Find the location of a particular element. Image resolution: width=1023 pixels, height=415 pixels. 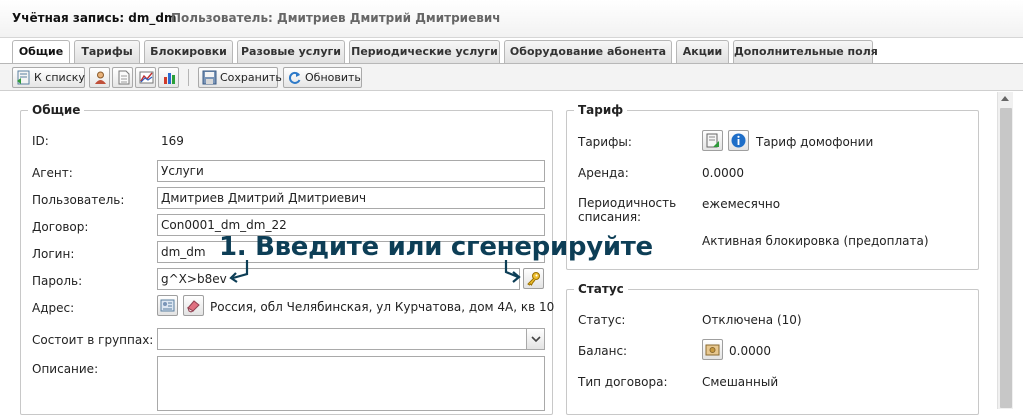

groups-select is located at coordinates (351, 339).